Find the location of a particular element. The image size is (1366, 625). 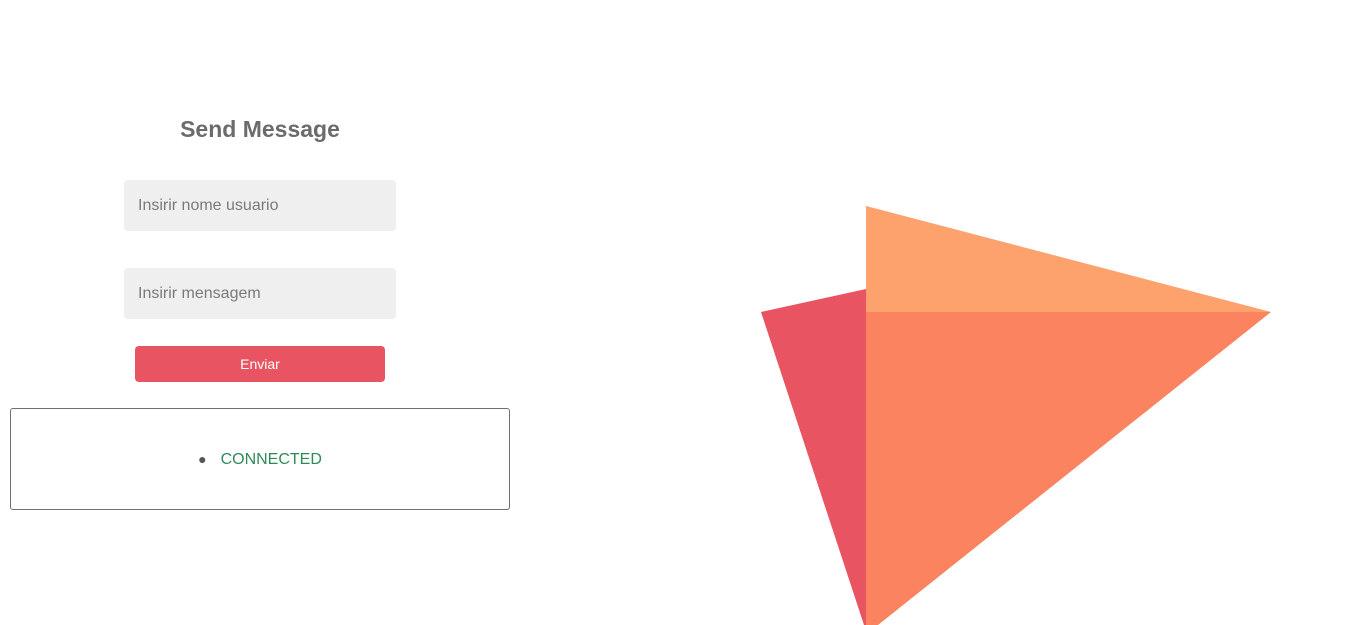

username-input is located at coordinates (260, 205).